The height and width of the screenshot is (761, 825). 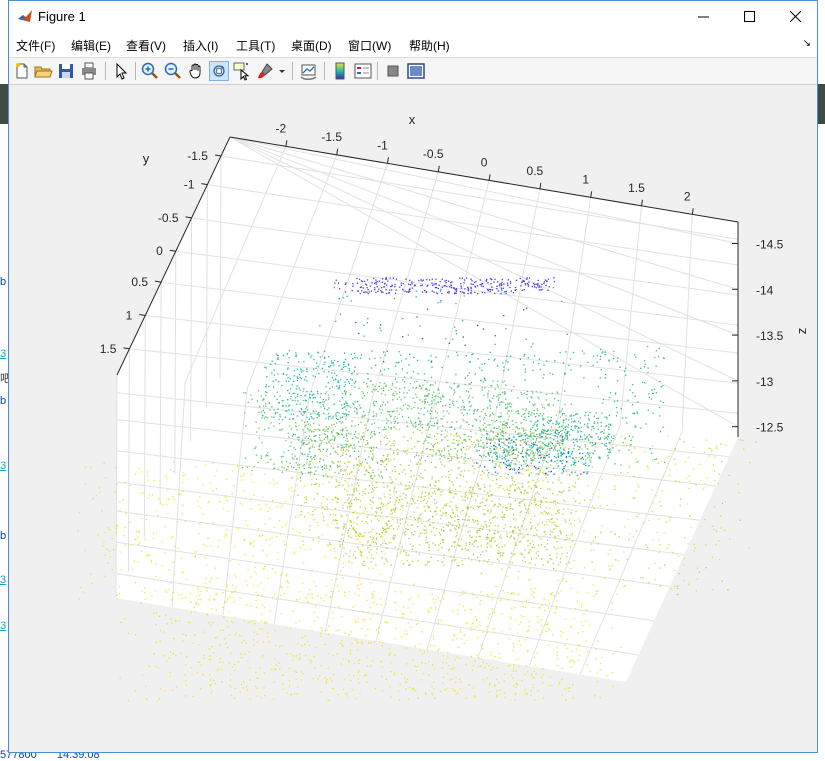 I want to click on colorbar-icon, so click(x=340, y=71).